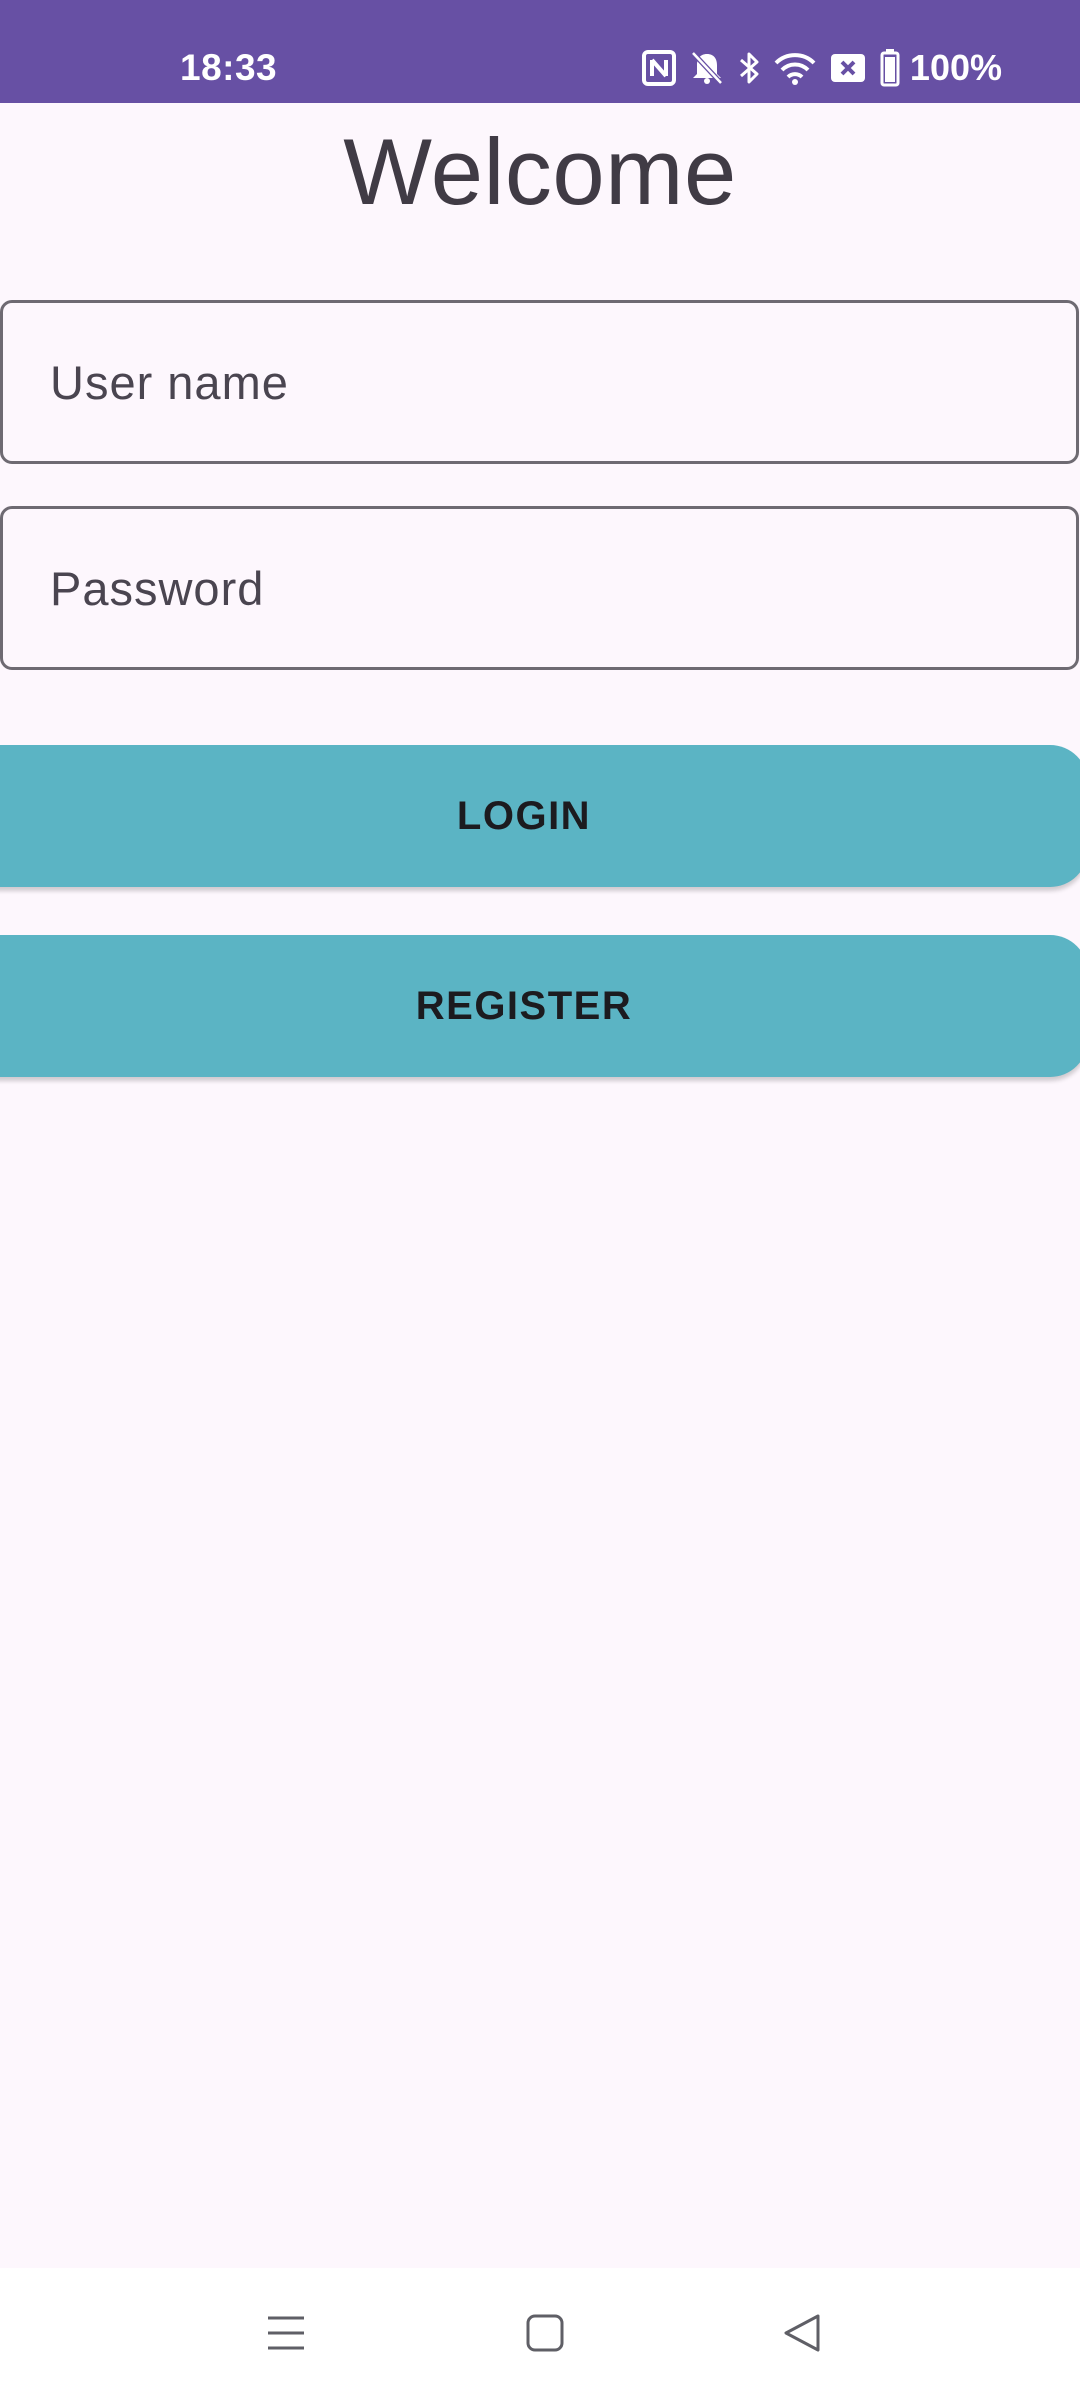 The width and height of the screenshot is (1080, 2400). I want to click on battery-percent: 100%, so click(955, 67).